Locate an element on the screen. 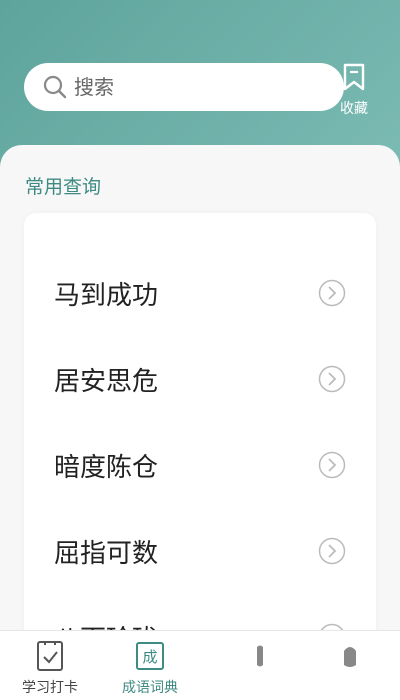 The height and width of the screenshot is (700, 400). idiom-label: 八面玲珑 is located at coordinates (106, 625).